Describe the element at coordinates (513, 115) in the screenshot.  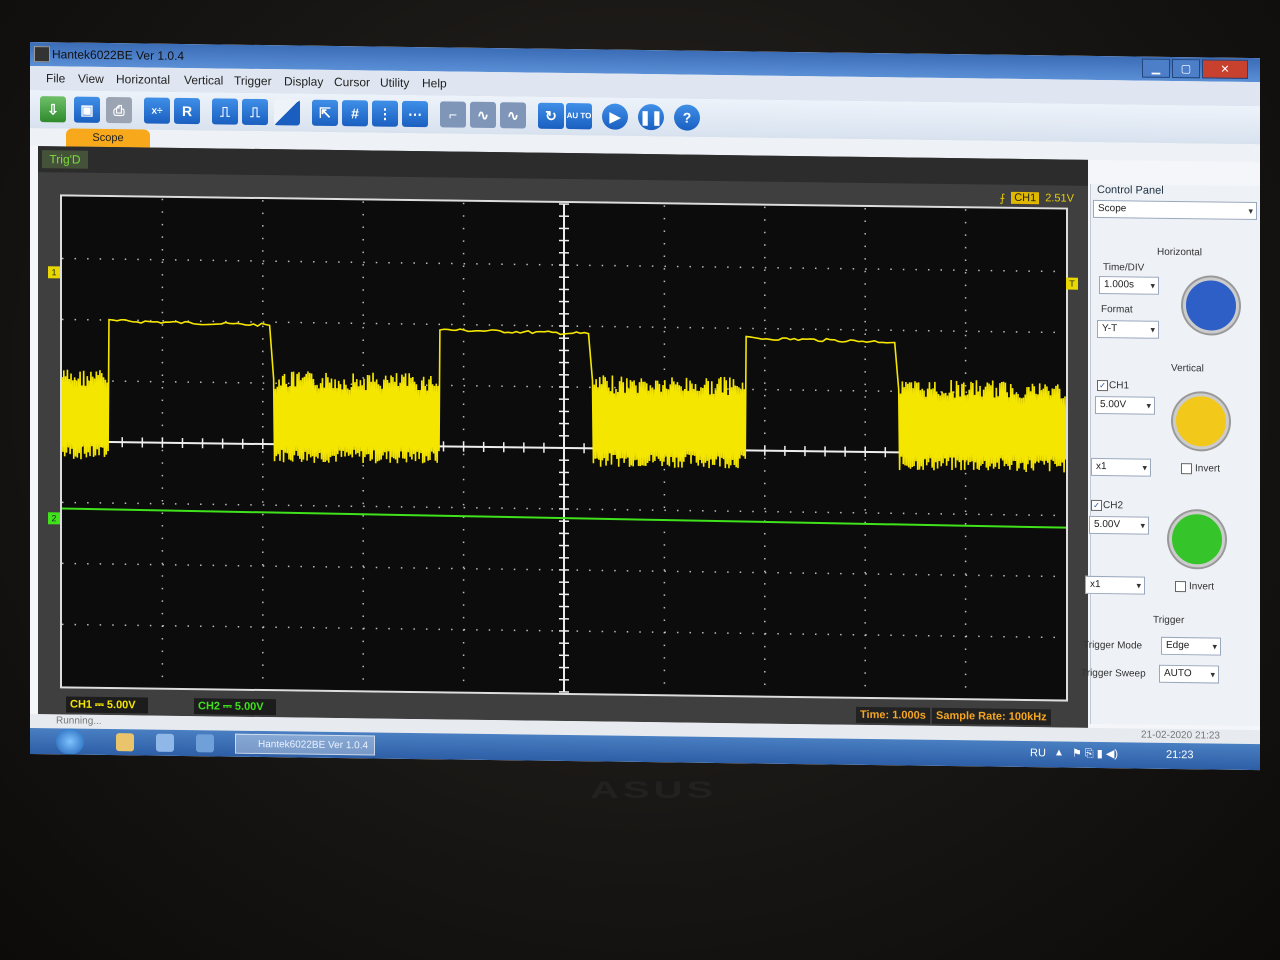
I see `sine-icon: ∿` at that location.